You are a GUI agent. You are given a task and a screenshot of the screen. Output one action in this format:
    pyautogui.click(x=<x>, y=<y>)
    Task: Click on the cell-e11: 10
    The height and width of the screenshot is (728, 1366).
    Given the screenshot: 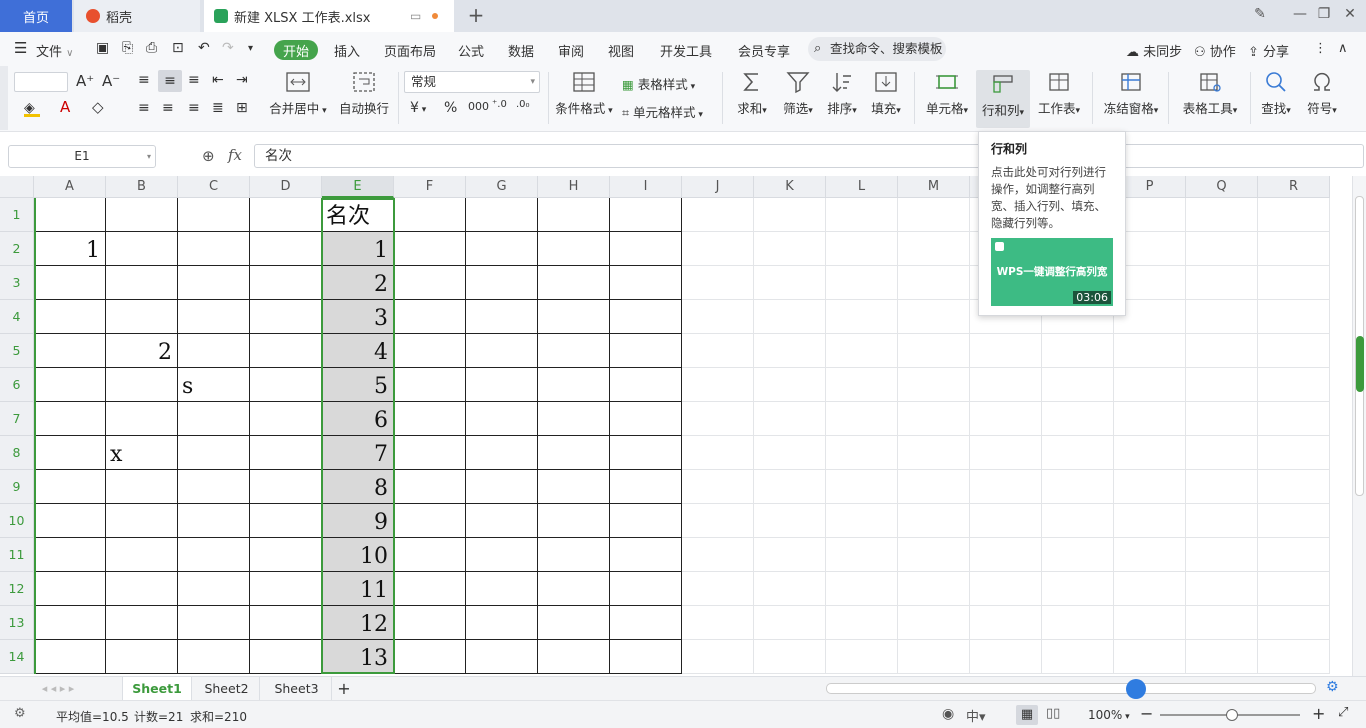 What is the action you would take?
    pyautogui.click(x=358, y=555)
    